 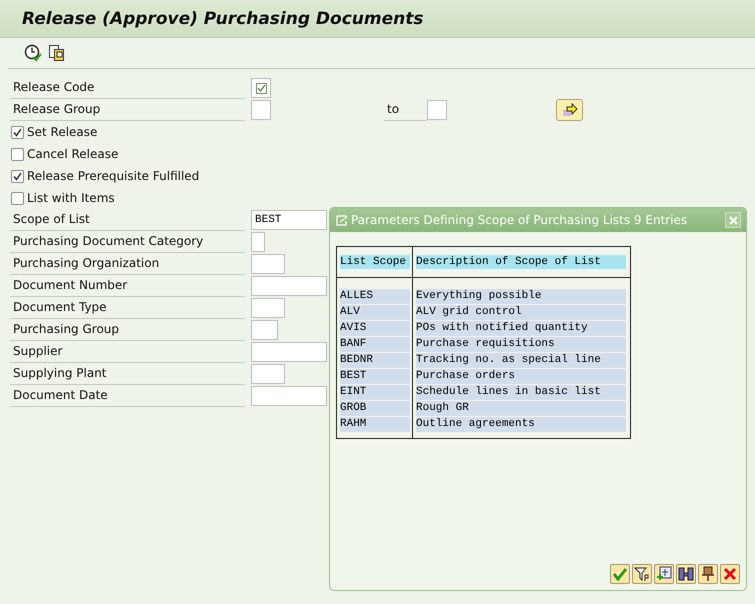 What do you see at coordinates (127, 264) in the screenshot?
I see `field-label: Purchasing Organization` at bounding box center [127, 264].